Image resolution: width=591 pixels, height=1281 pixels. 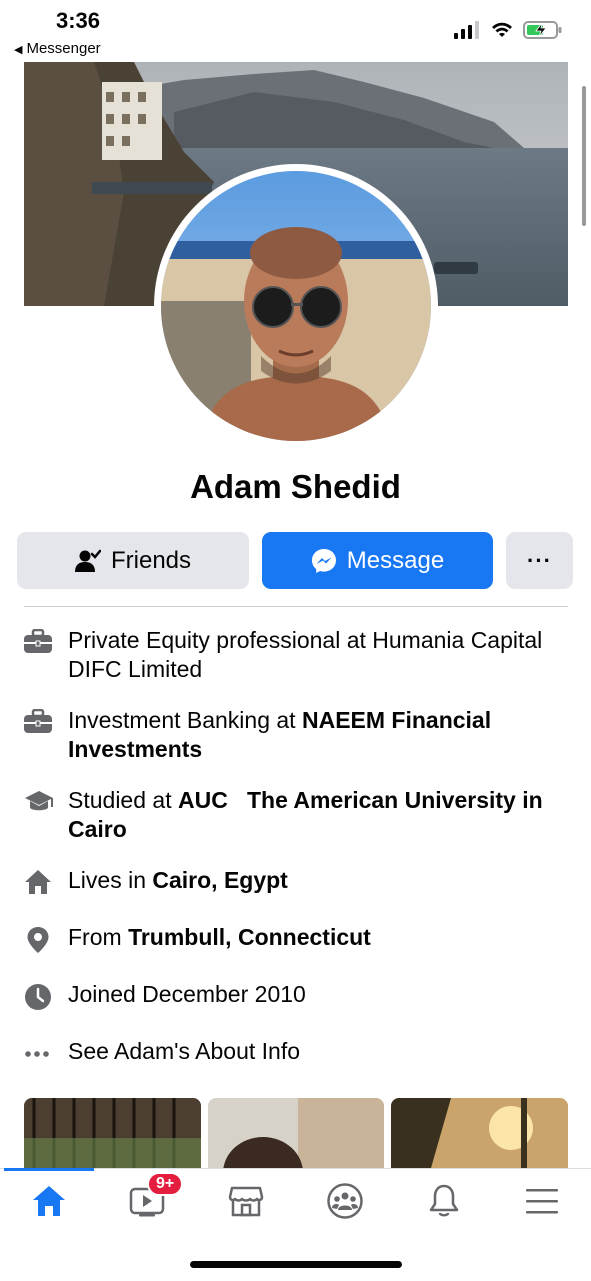 I want to click on groups-icon, so click(x=345, y=1201).